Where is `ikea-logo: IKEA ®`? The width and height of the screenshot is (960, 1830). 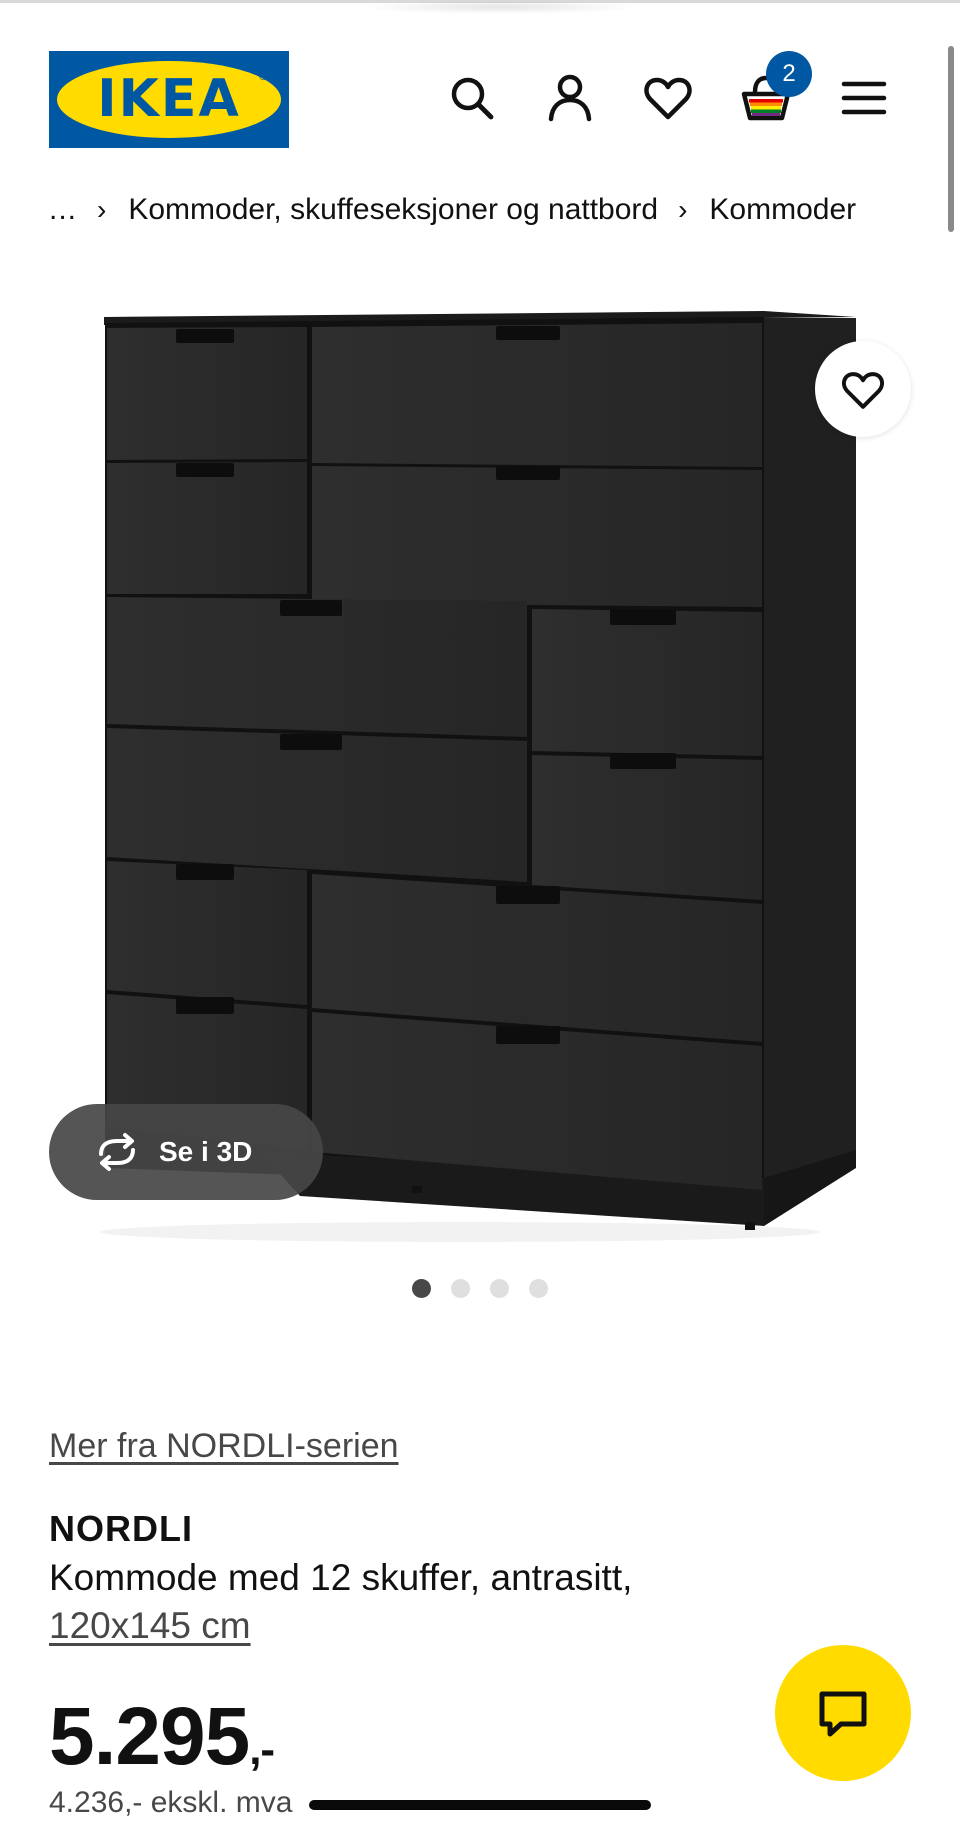 ikea-logo: IKEA ® is located at coordinates (169, 99).